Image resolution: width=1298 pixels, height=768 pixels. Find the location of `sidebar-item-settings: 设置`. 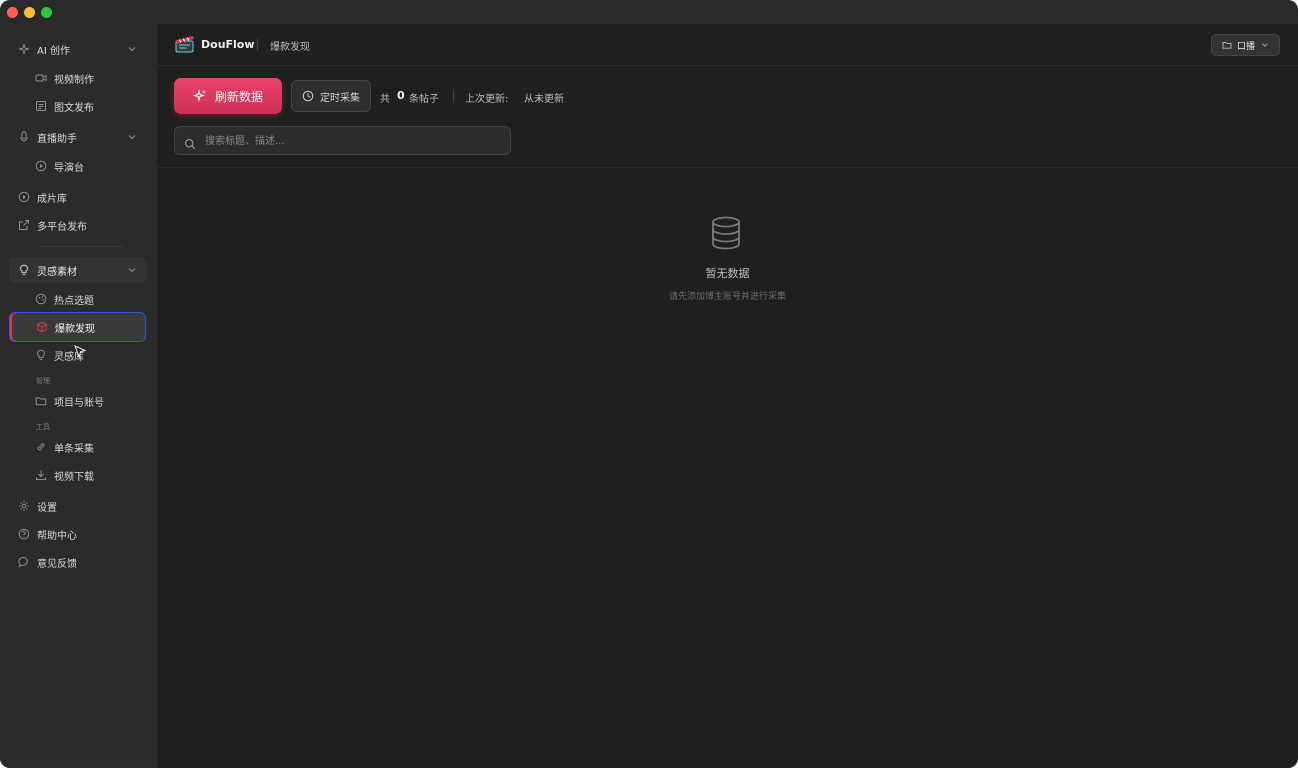

sidebar-item-settings: 设置 is located at coordinates (77, 506).